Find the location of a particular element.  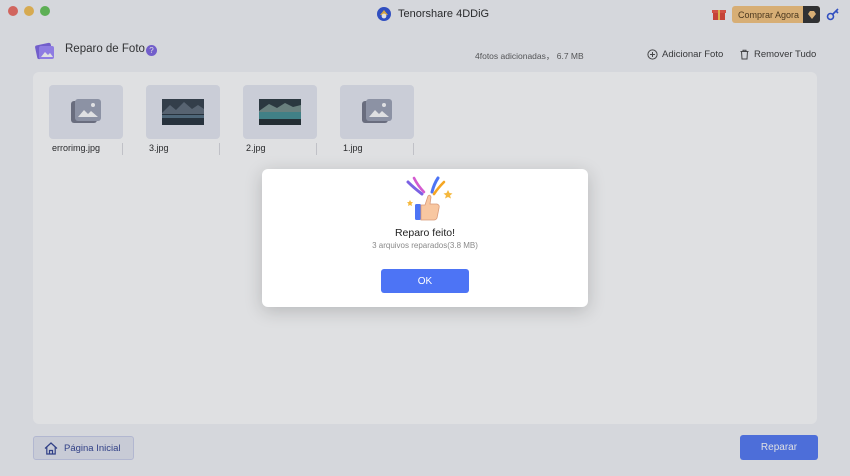

thumbs-up-celebration-icon is located at coordinates (429, 198).